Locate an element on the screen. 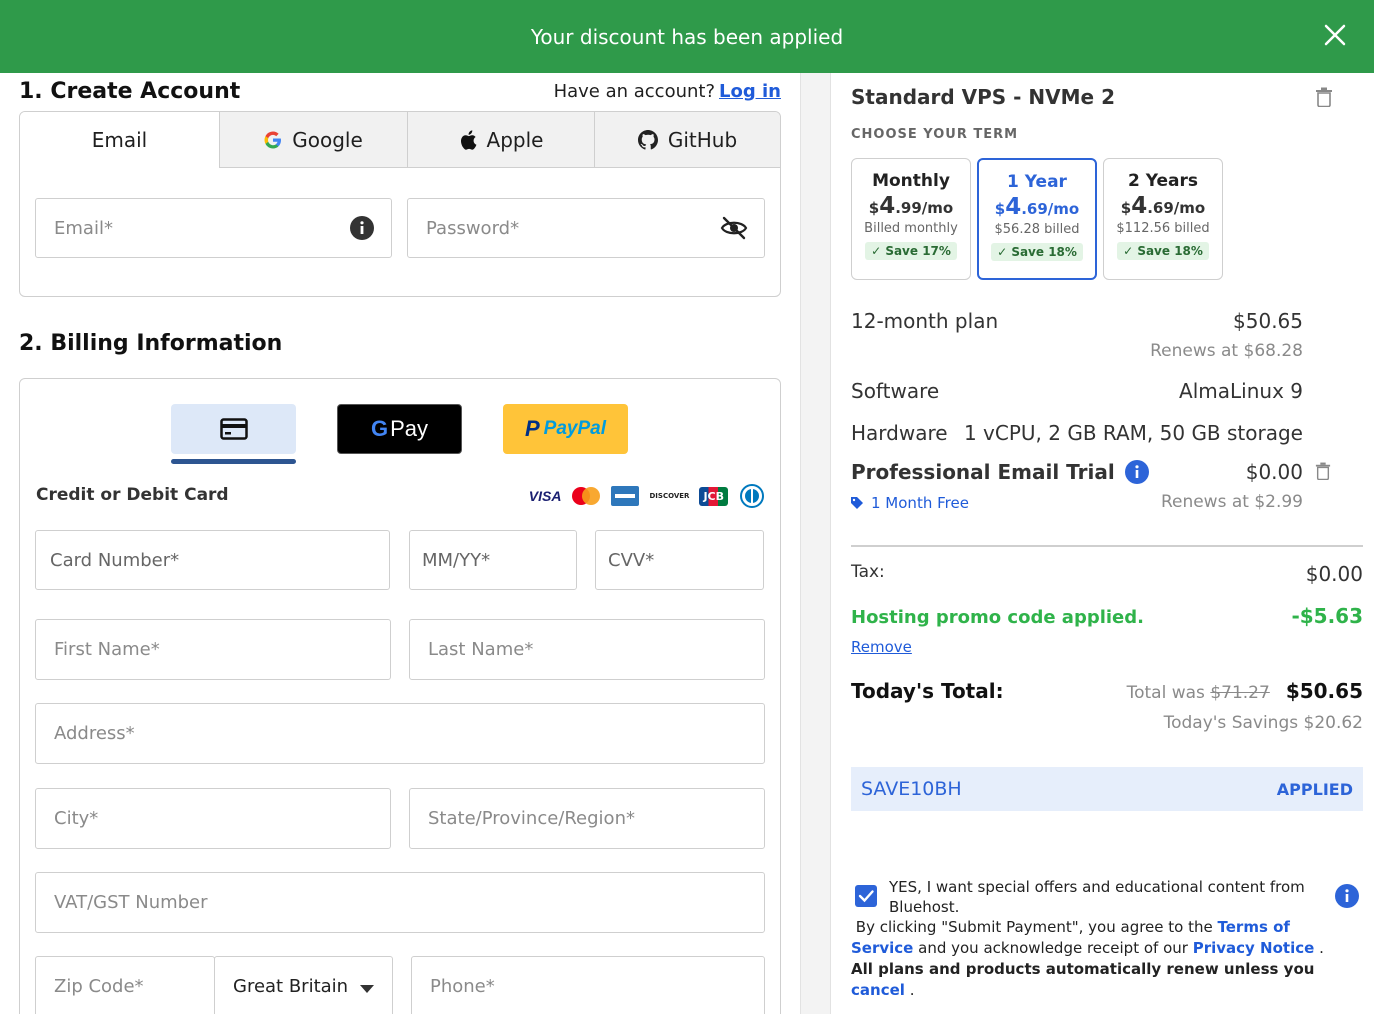  save-badge: ✓ Save 17% is located at coordinates (911, 251).